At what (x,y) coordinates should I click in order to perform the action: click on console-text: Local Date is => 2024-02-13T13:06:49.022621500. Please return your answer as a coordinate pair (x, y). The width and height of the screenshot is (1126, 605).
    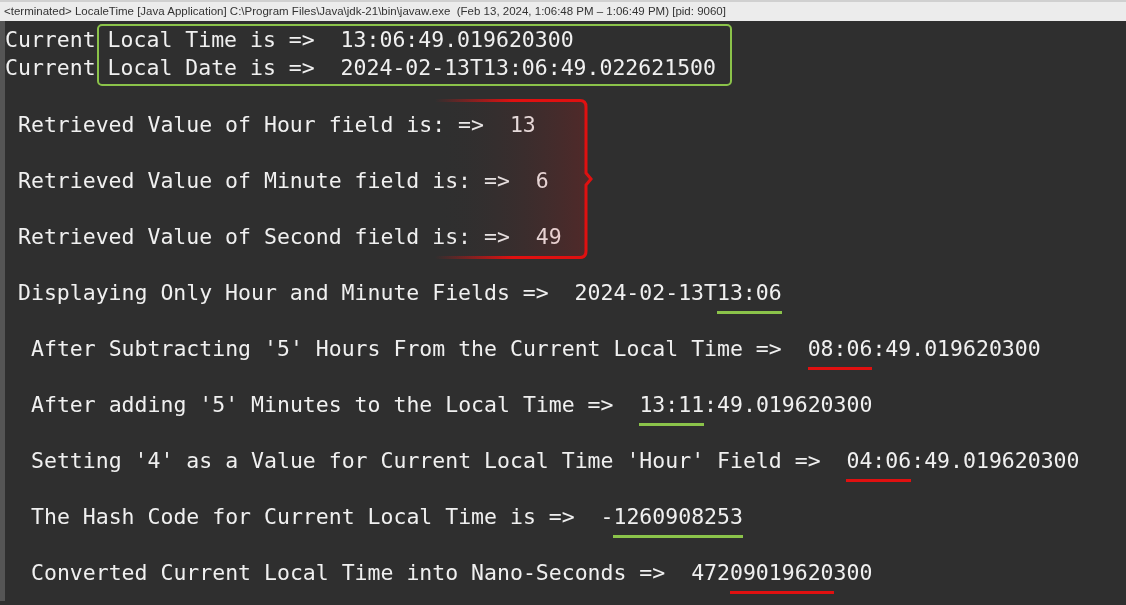
    Looking at the image, I should click on (411, 68).